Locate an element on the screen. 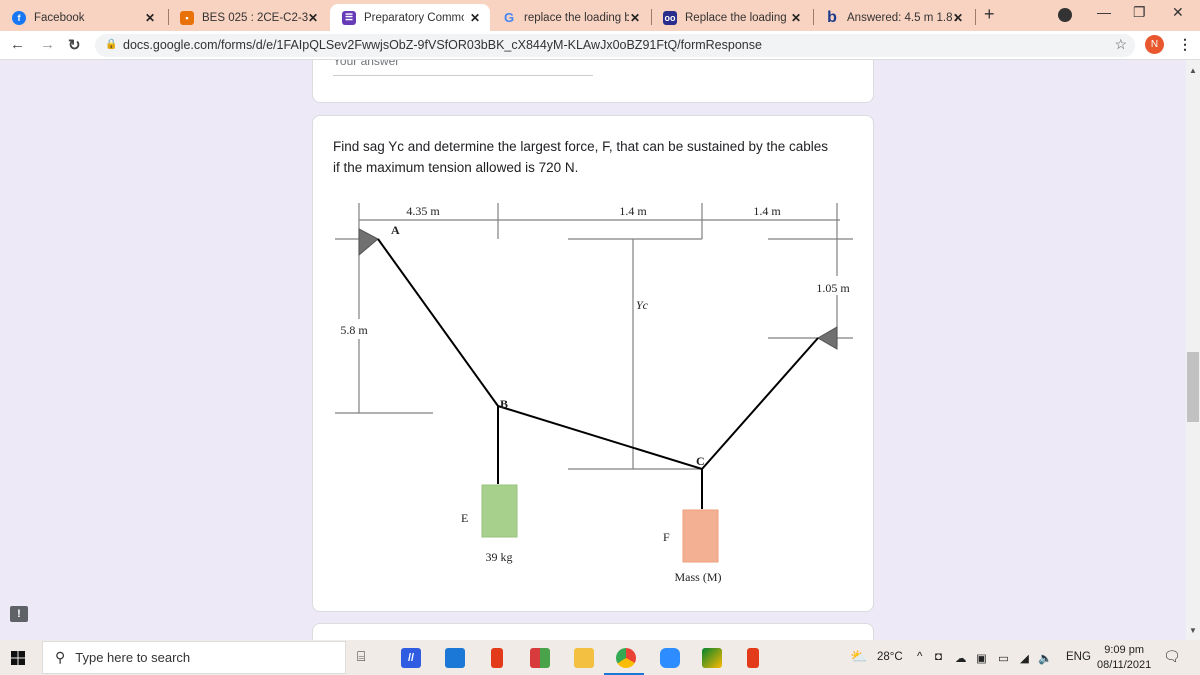  tab-title: Facebook is located at coordinates (59, 17).